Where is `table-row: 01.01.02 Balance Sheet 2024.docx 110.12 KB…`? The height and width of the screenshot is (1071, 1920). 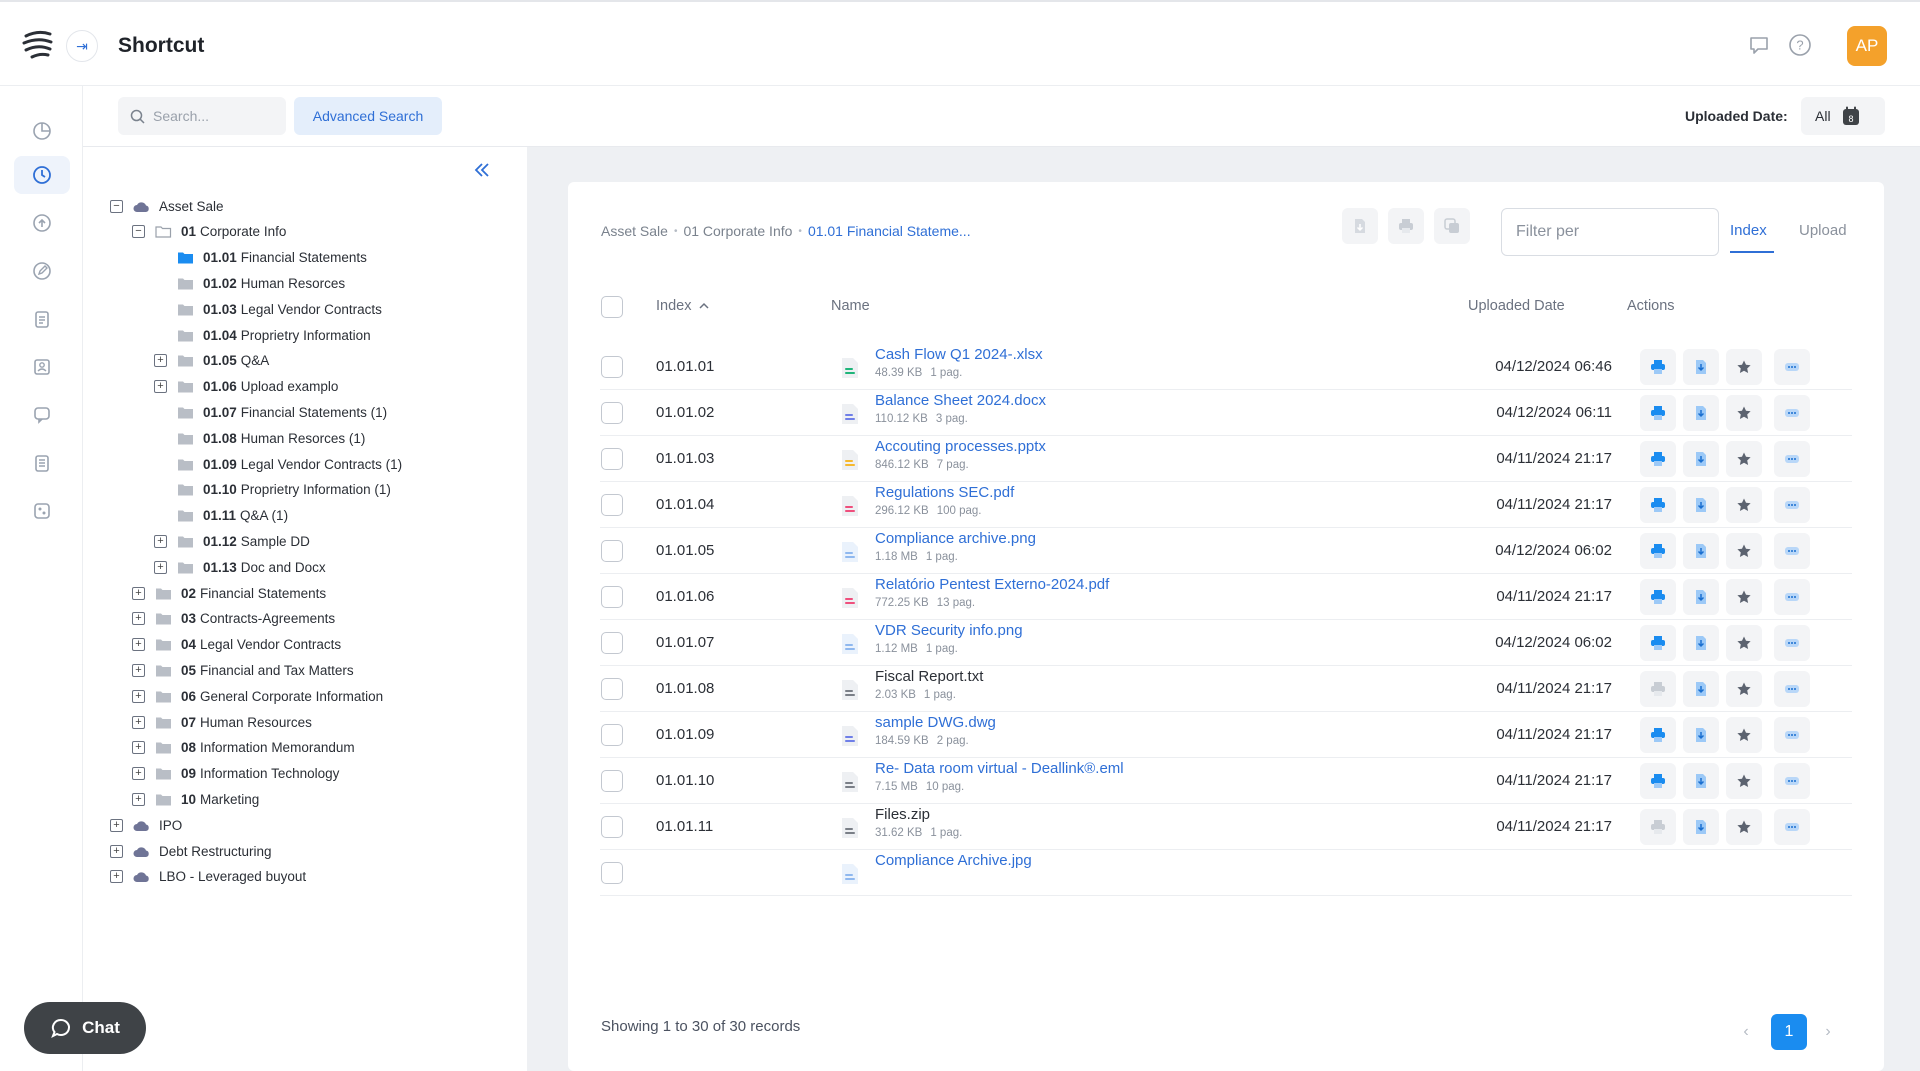
table-row: 01.01.02 Balance Sheet 2024.docx 110.12 KB… is located at coordinates (1226, 413).